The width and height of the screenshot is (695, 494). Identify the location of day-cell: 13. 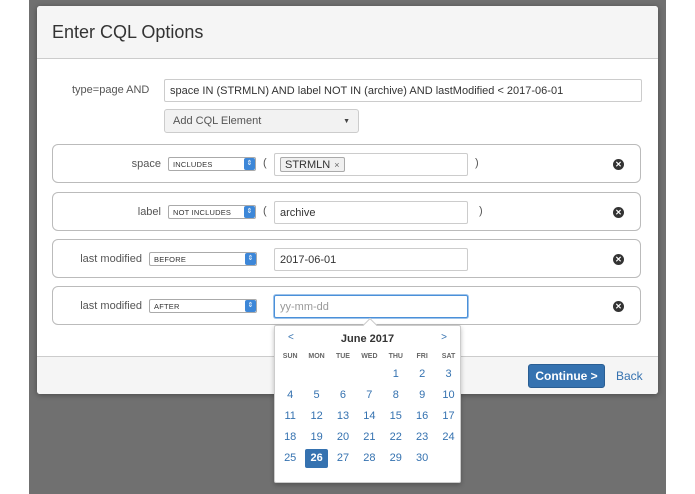
(343, 416).